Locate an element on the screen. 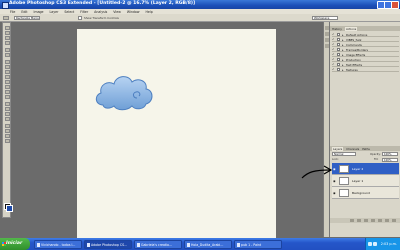  system-tray: 2:03 p.m. is located at coordinates (382, 244).